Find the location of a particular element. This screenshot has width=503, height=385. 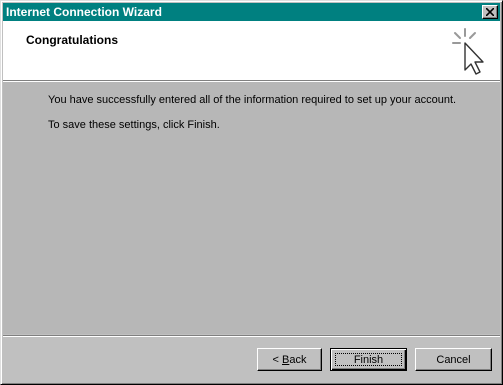

page-title: Congratulations is located at coordinates (72, 40).